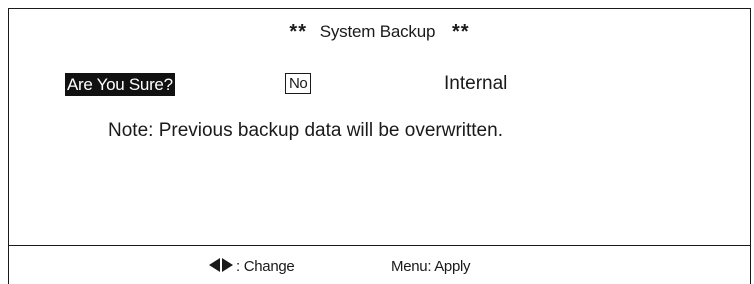  I want to click on page-title: System Backup, so click(377, 31).